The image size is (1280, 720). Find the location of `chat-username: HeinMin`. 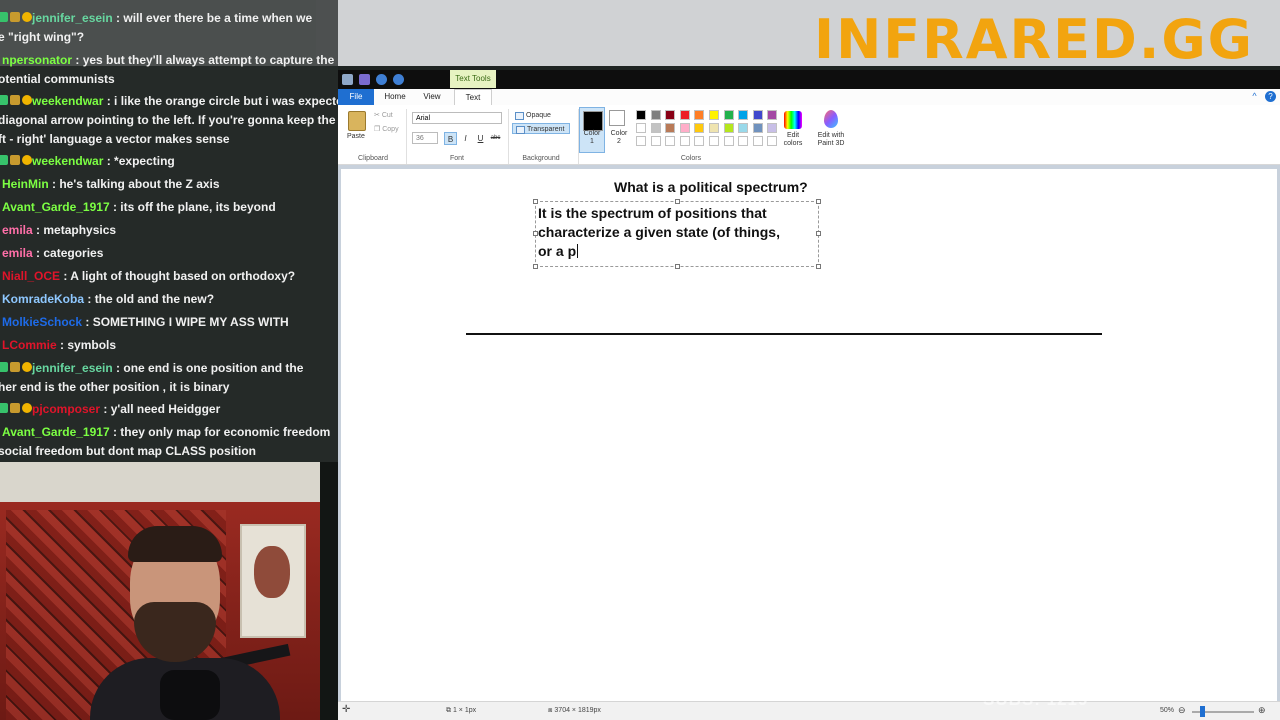

chat-username: HeinMin is located at coordinates (25, 184).